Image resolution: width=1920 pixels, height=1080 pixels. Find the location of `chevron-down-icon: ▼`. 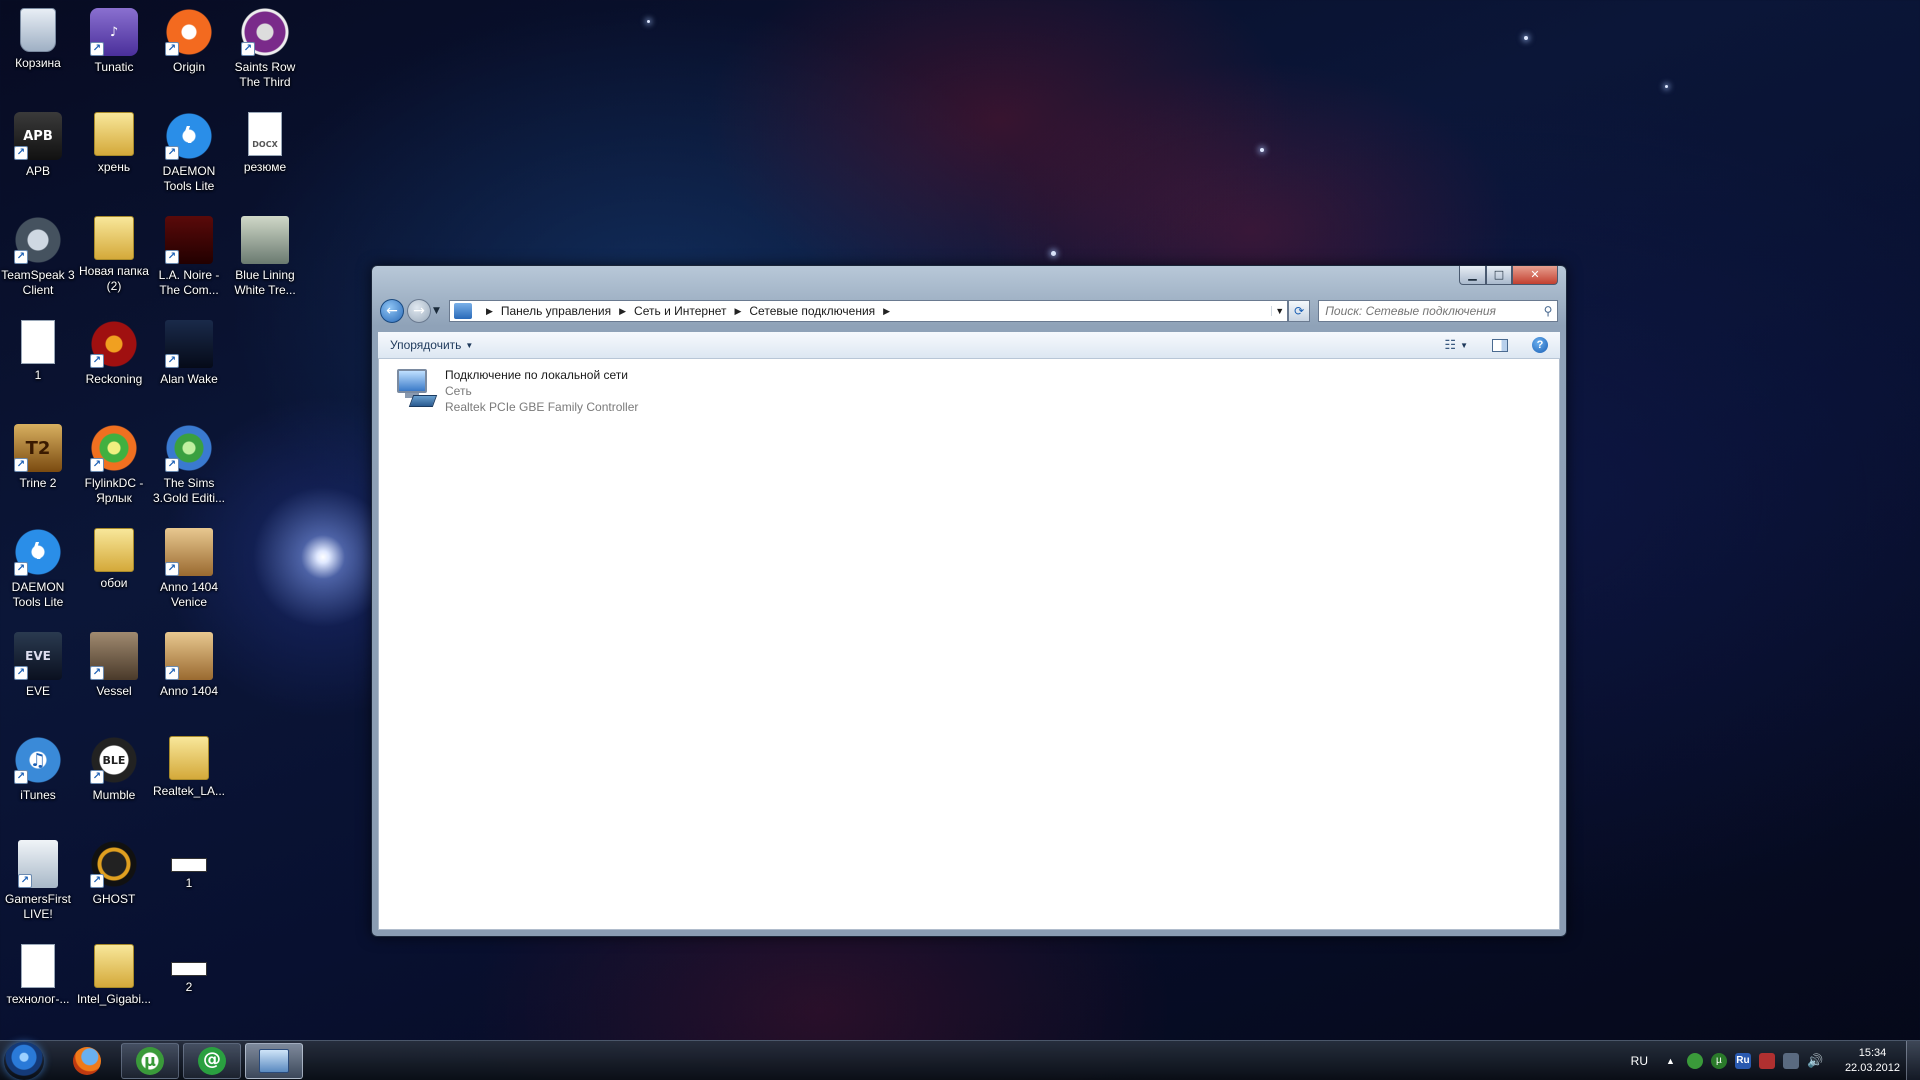

chevron-down-icon: ▼ is located at coordinates (469, 345).